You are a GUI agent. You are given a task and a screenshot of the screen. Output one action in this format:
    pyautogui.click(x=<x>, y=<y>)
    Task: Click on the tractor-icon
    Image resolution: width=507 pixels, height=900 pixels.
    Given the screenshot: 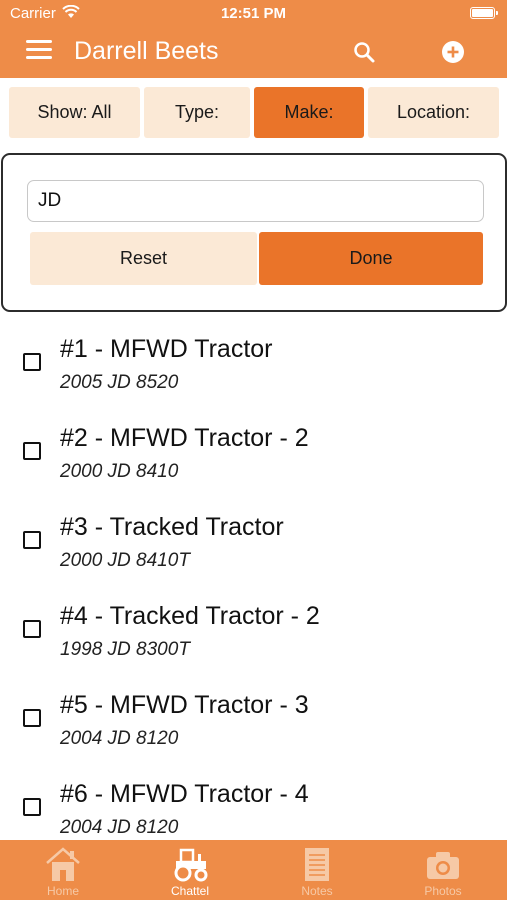 What is the action you would take?
    pyautogui.click(x=191, y=865)
    